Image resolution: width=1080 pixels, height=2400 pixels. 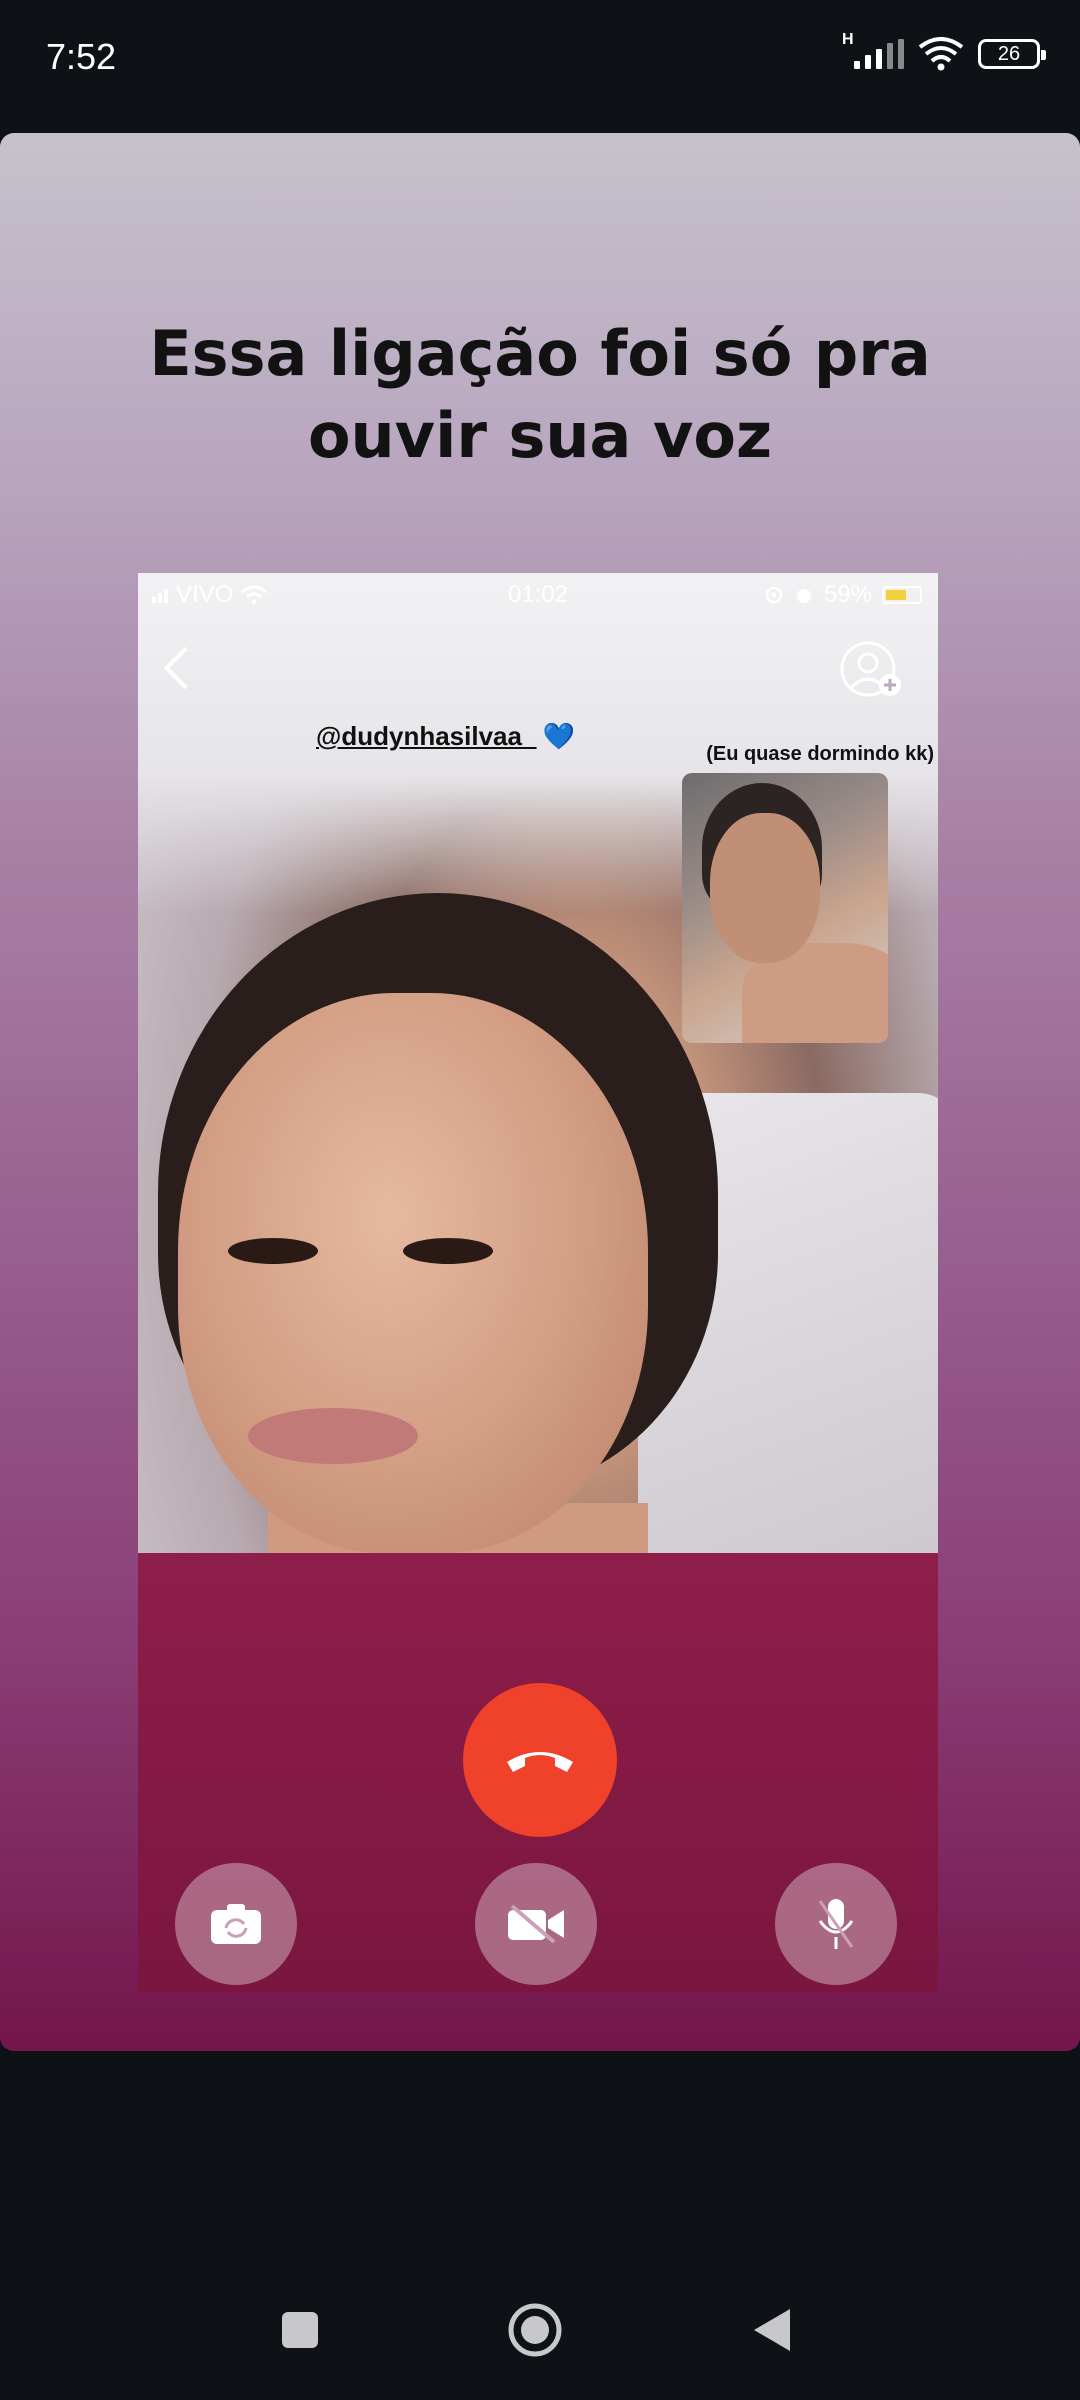 What do you see at coordinates (273, 1251) in the screenshot?
I see `caller-eye-left` at bounding box center [273, 1251].